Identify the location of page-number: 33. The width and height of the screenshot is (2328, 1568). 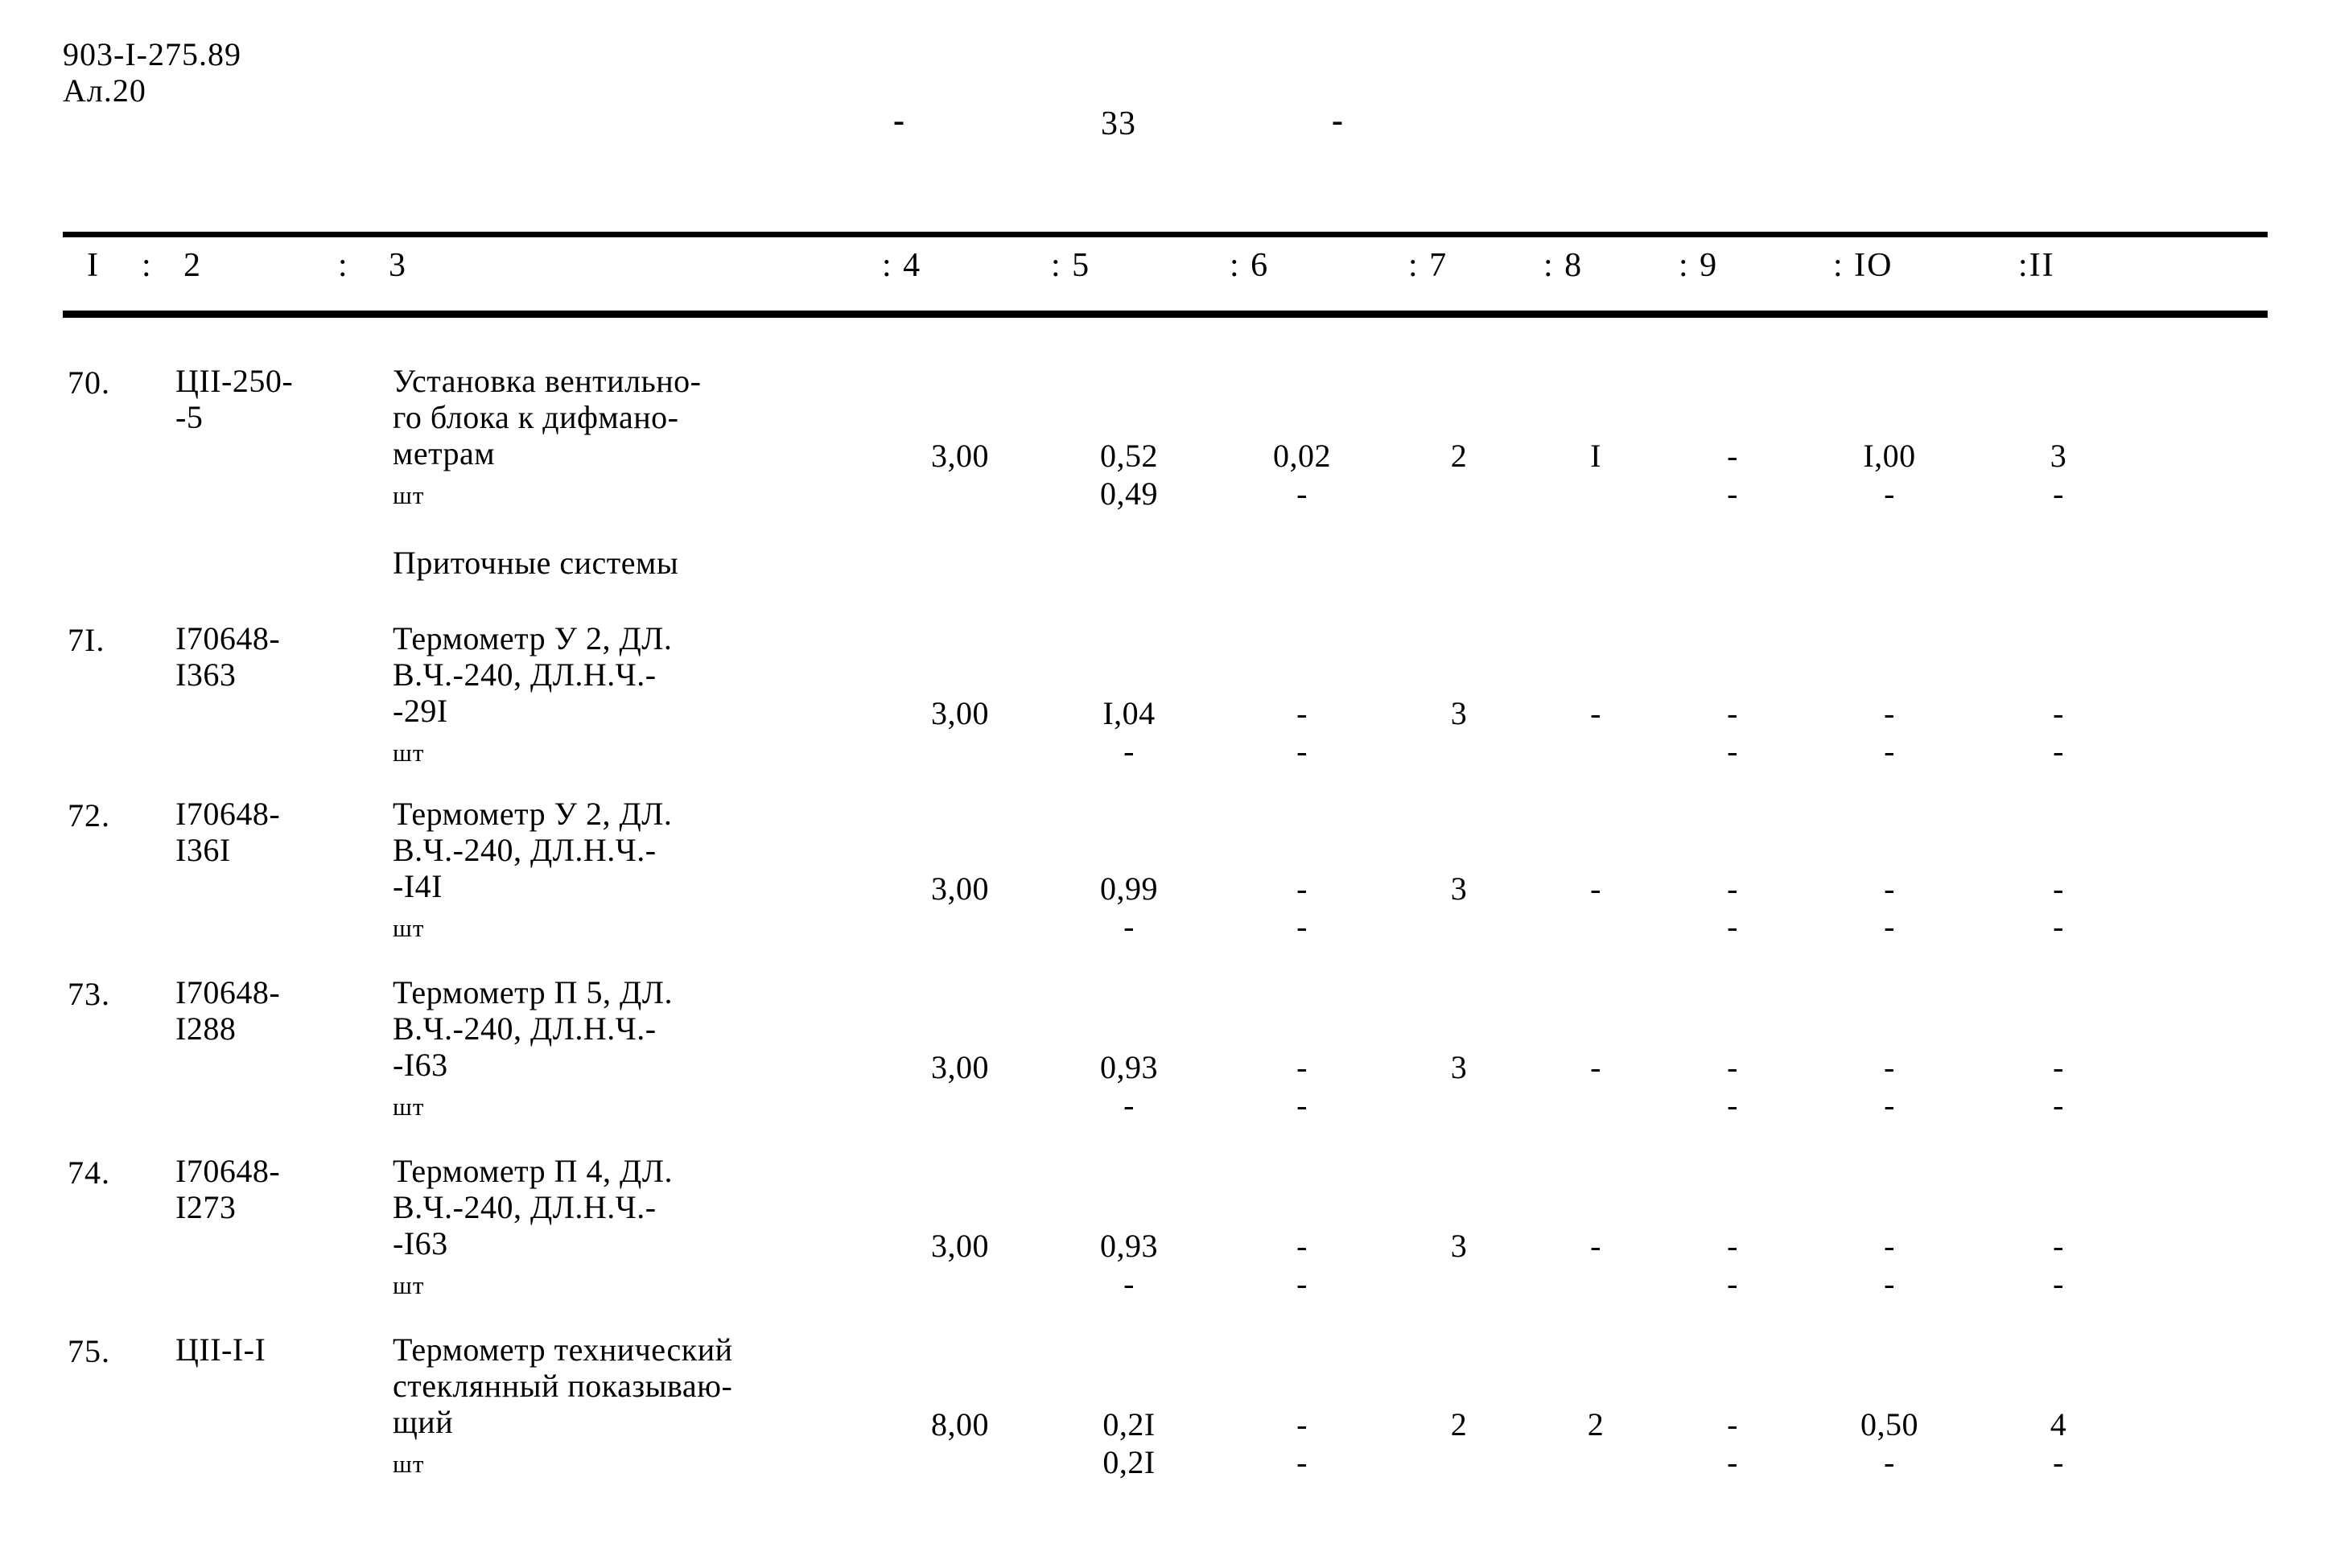
(1118, 123).